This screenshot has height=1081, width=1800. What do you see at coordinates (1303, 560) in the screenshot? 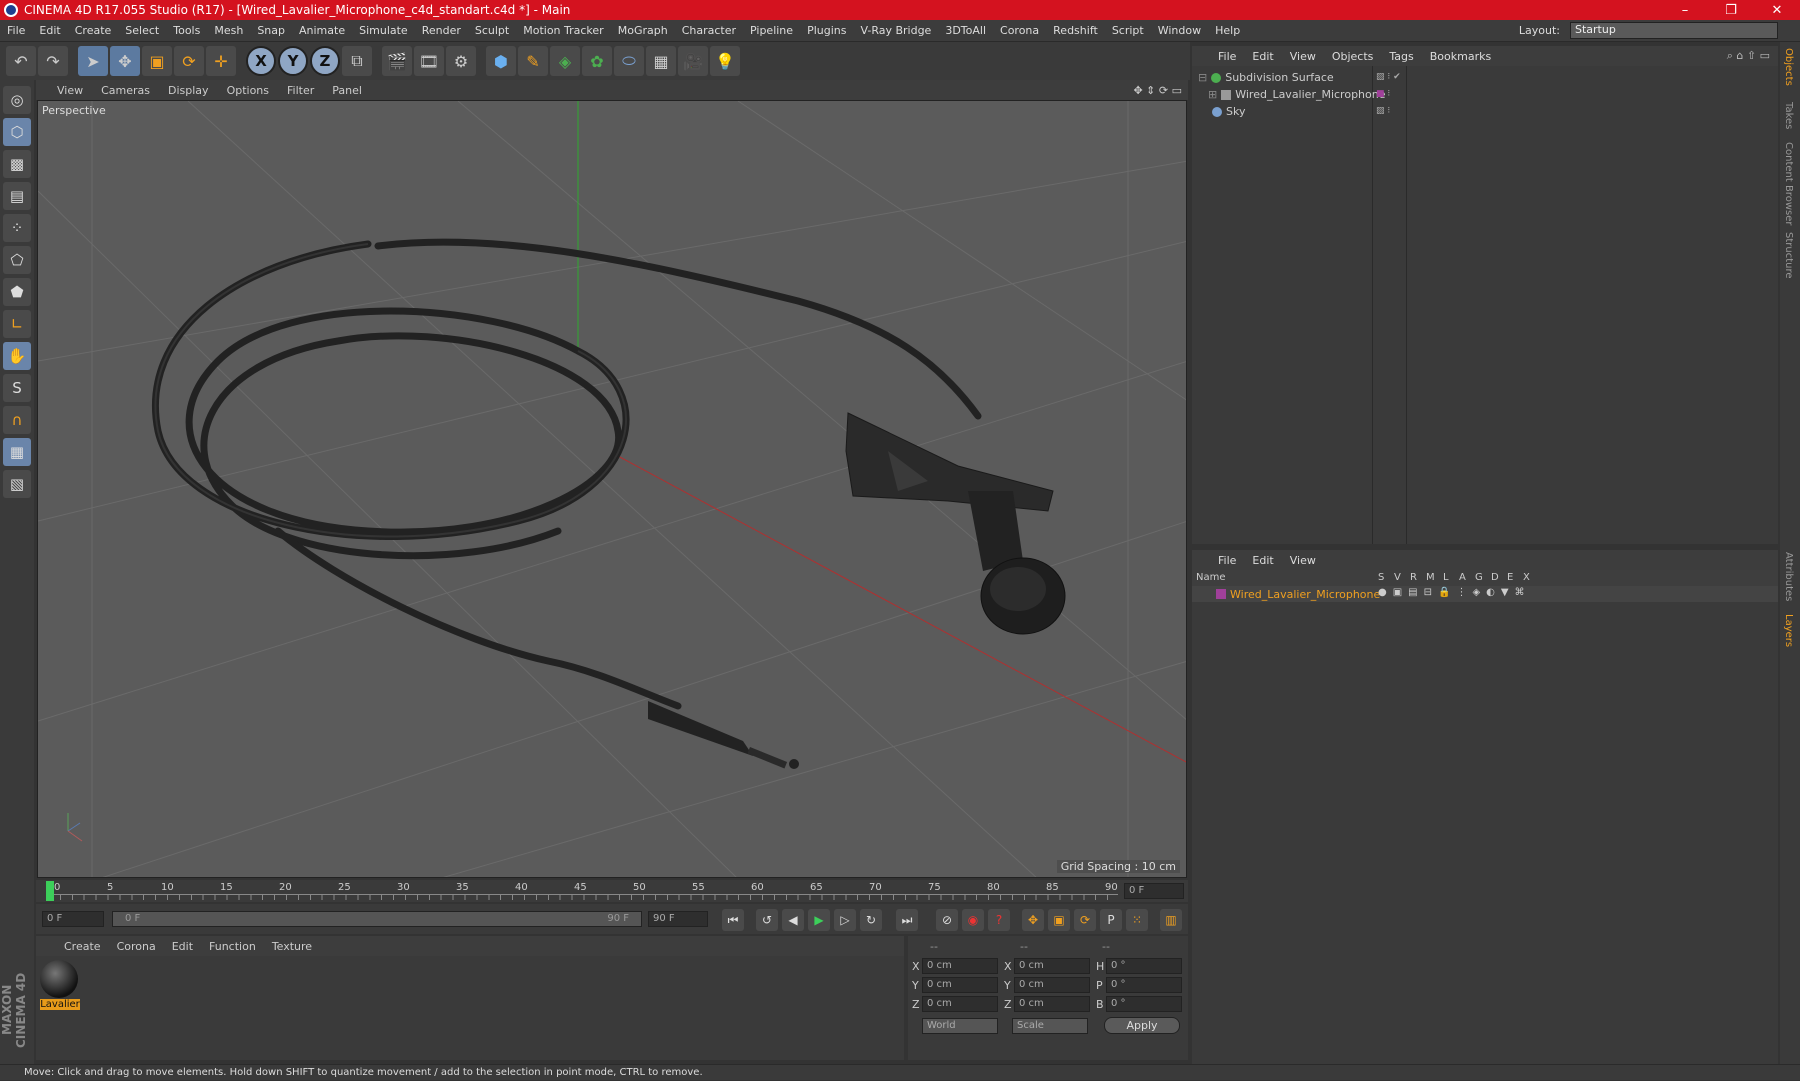
I see `layers-menu-view: View` at bounding box center [1303, 560].